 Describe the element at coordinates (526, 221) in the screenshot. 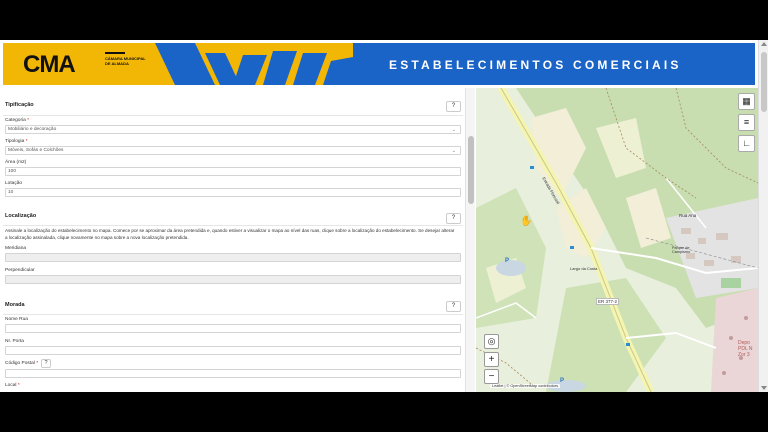

I see `hand-cursor-icon: ✋` at that location.